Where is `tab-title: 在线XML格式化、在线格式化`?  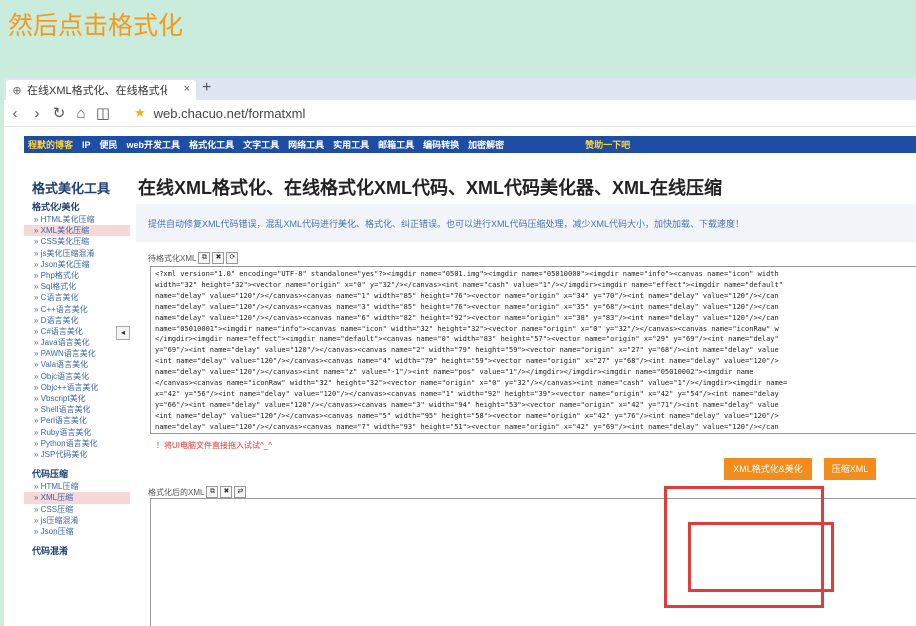
tab-title: 在线XML格式化、在线格式化 is located at coordinates (97, 91).